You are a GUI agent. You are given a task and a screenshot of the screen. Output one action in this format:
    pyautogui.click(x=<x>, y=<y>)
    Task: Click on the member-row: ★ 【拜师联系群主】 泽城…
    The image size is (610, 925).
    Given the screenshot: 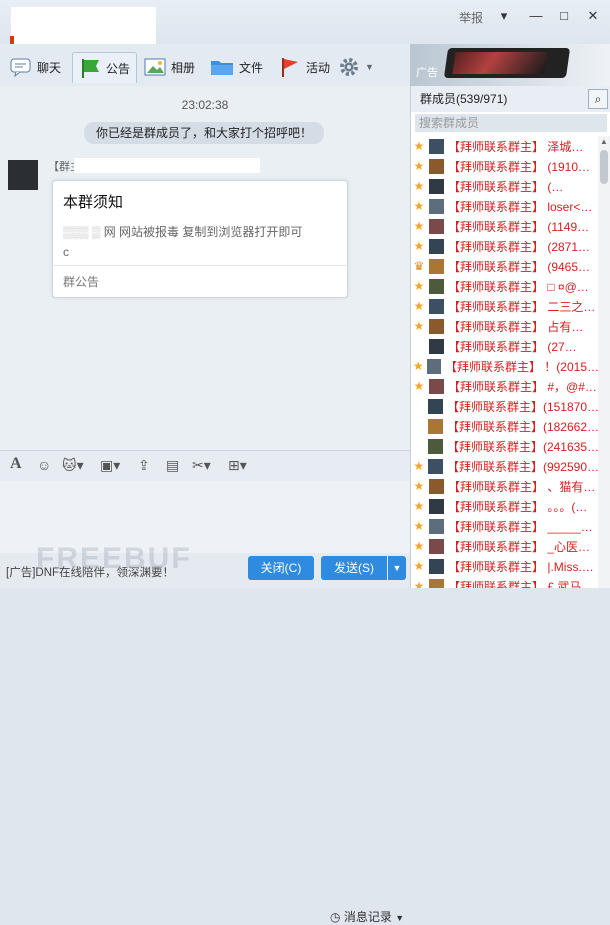 What is the action you would take?
    pyautogui.click(x=505, y=146)
    